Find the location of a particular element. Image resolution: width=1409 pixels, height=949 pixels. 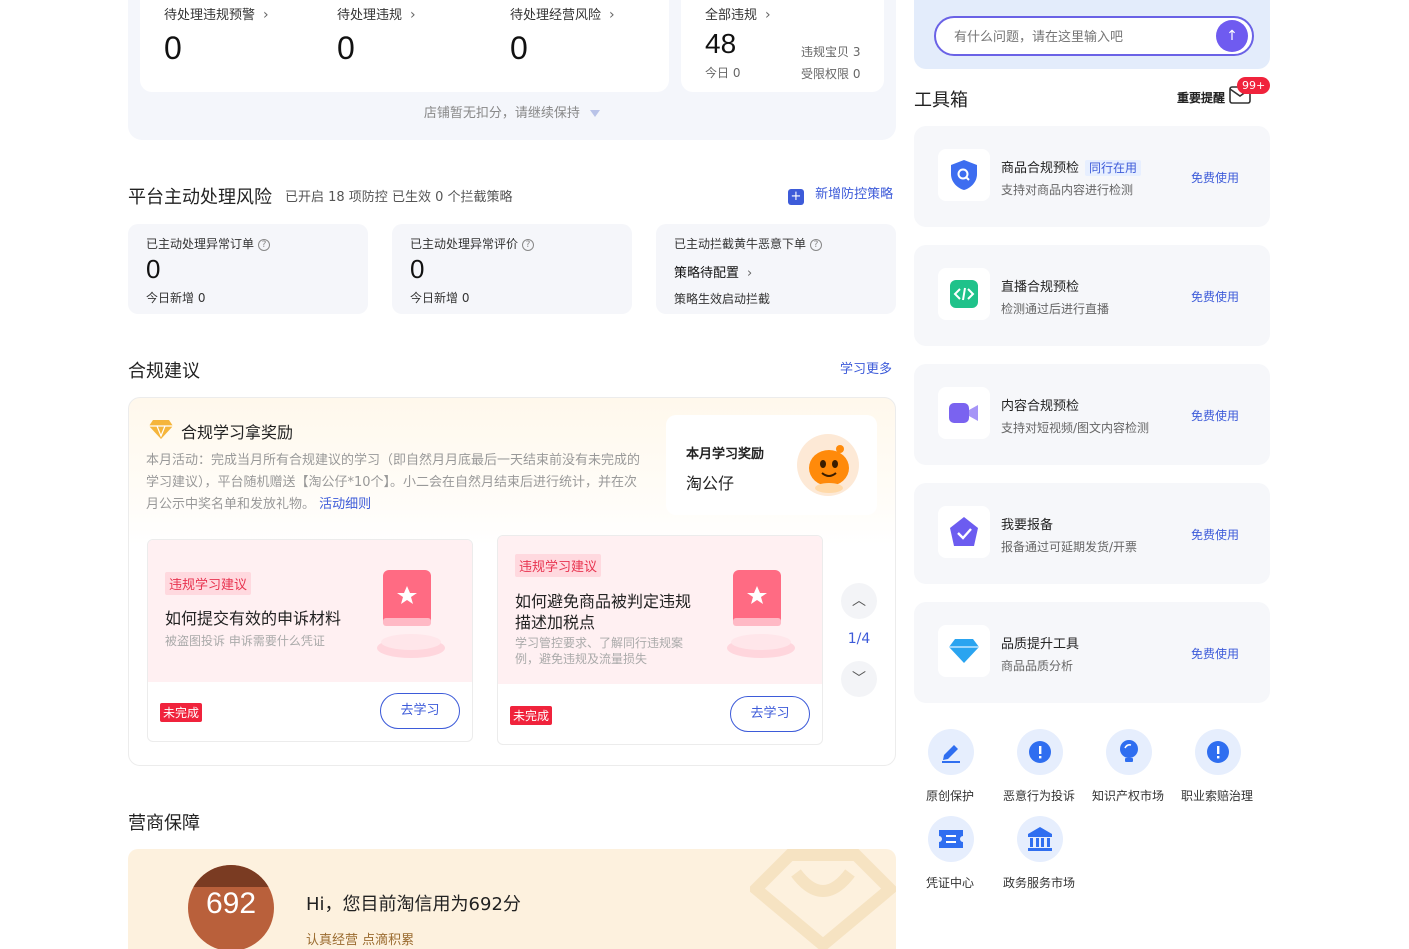

platform-risk-subtitle: 已开启 18 项防控 已生效 0 个拦截策略 is located at coordinates (399, 197).